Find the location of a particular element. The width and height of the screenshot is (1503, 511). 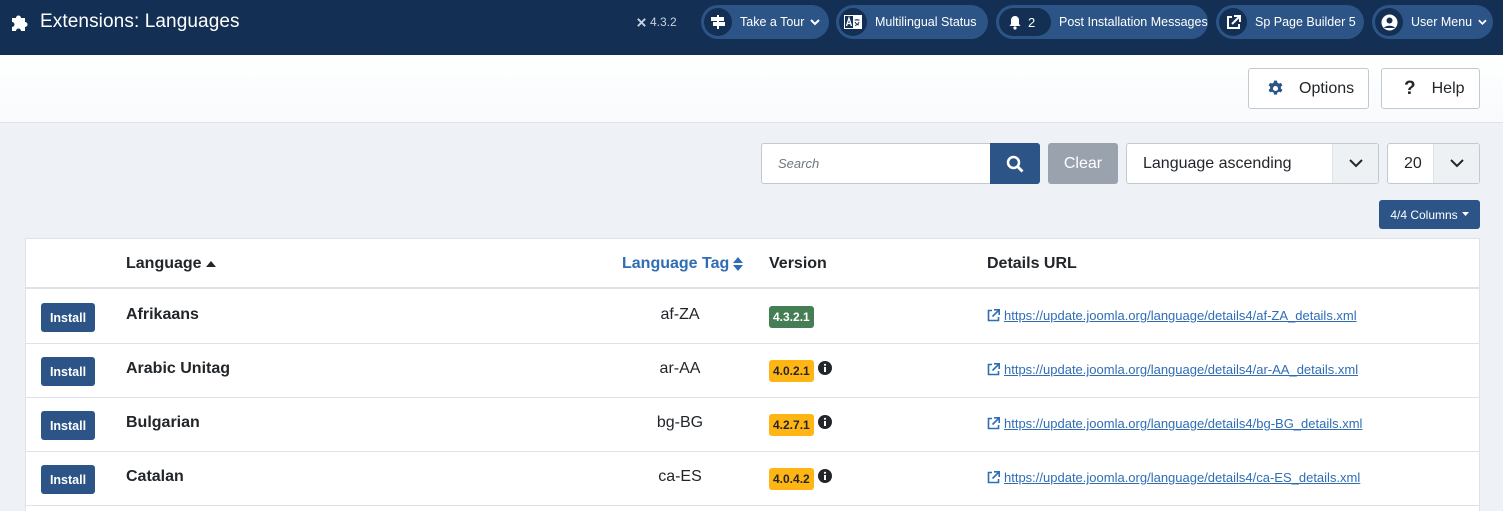

language-name: Catalan is located at coordinates (155, 476).